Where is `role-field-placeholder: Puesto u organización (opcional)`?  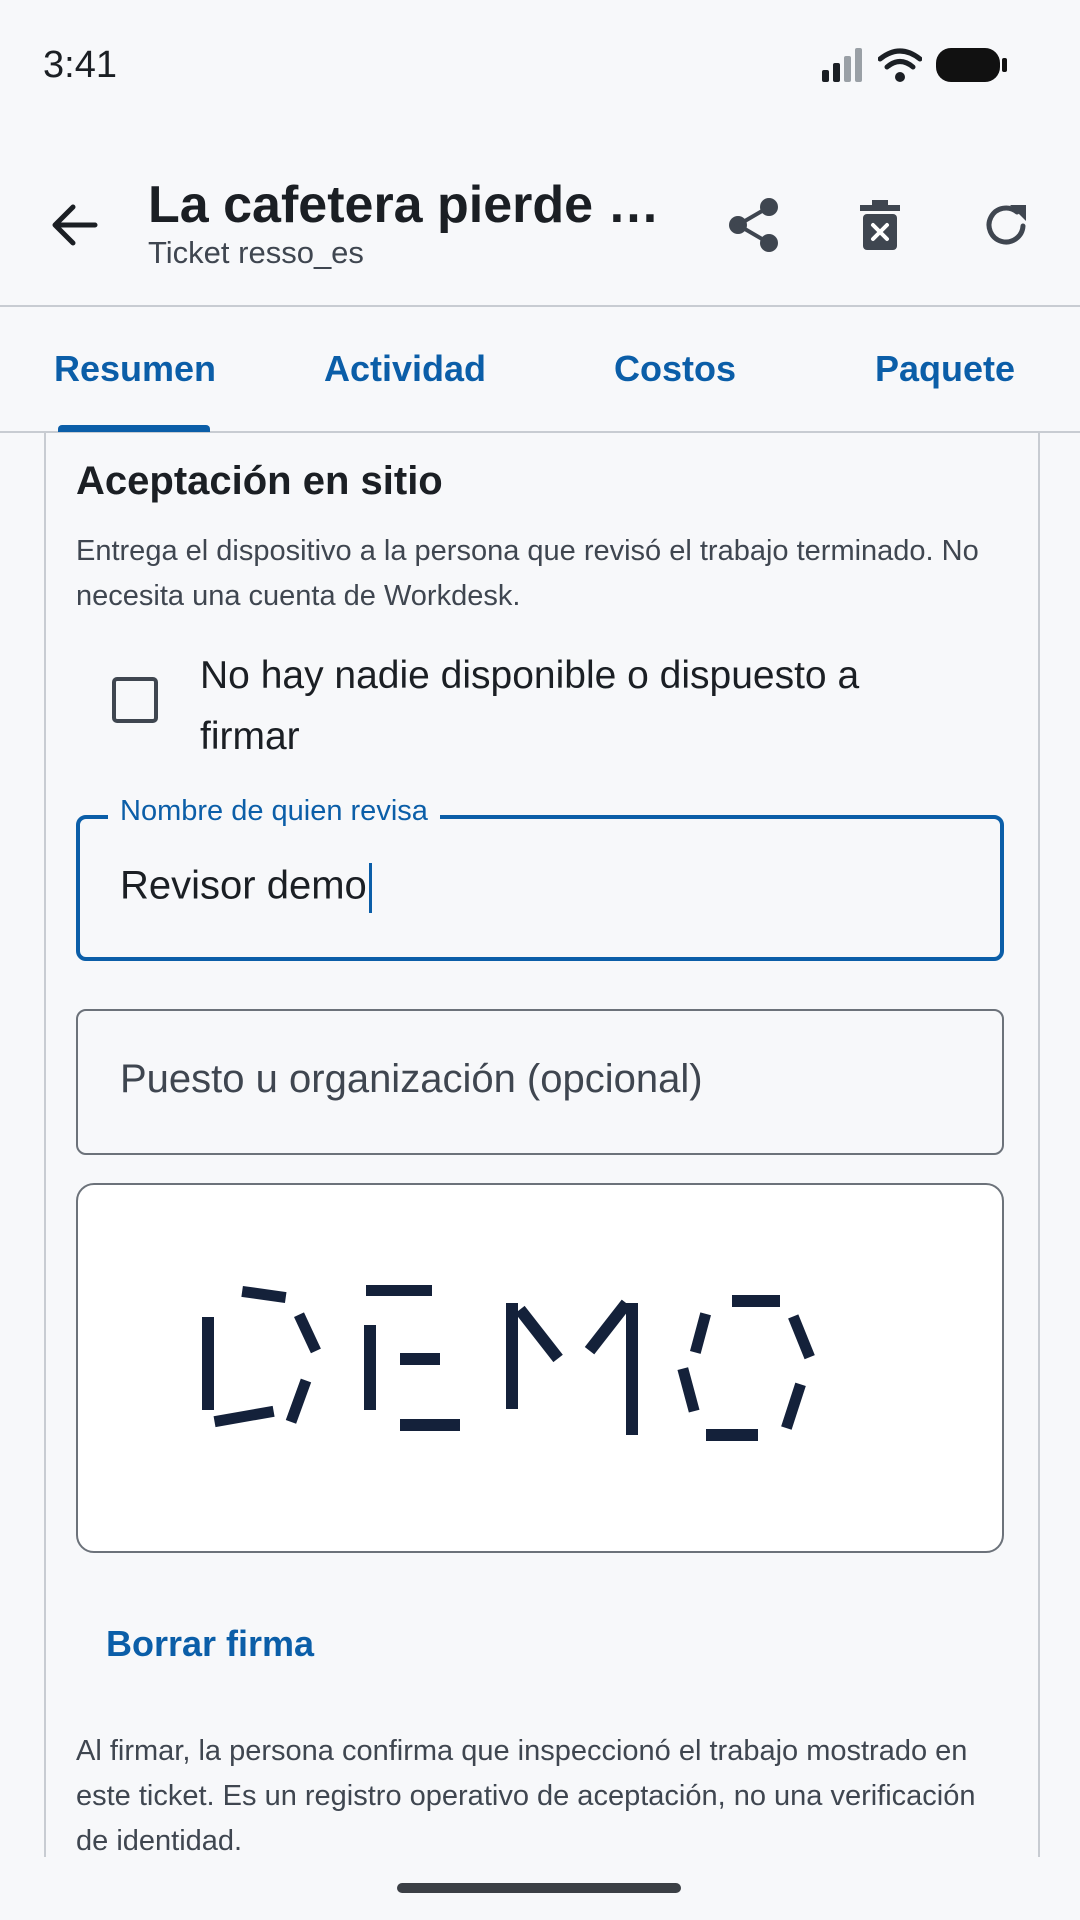
role-field-placeholder: Puesto u organización (opcional) is located at coordinates (411, 1079).